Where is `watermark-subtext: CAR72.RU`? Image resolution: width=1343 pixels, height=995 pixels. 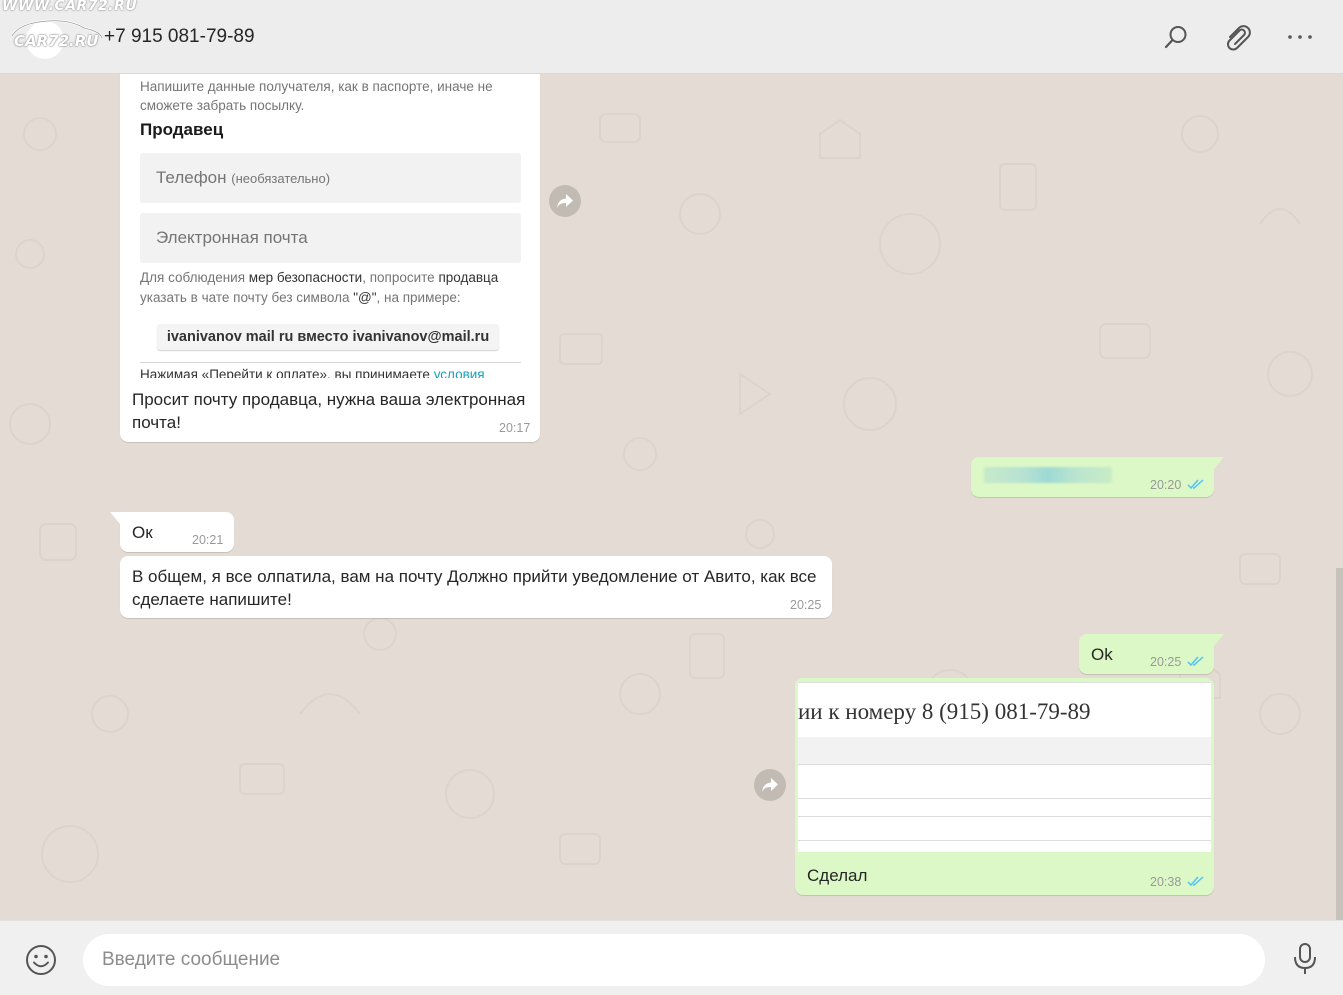
watermark-subtext: CAR72.RU is located at coordinates (56, 41).